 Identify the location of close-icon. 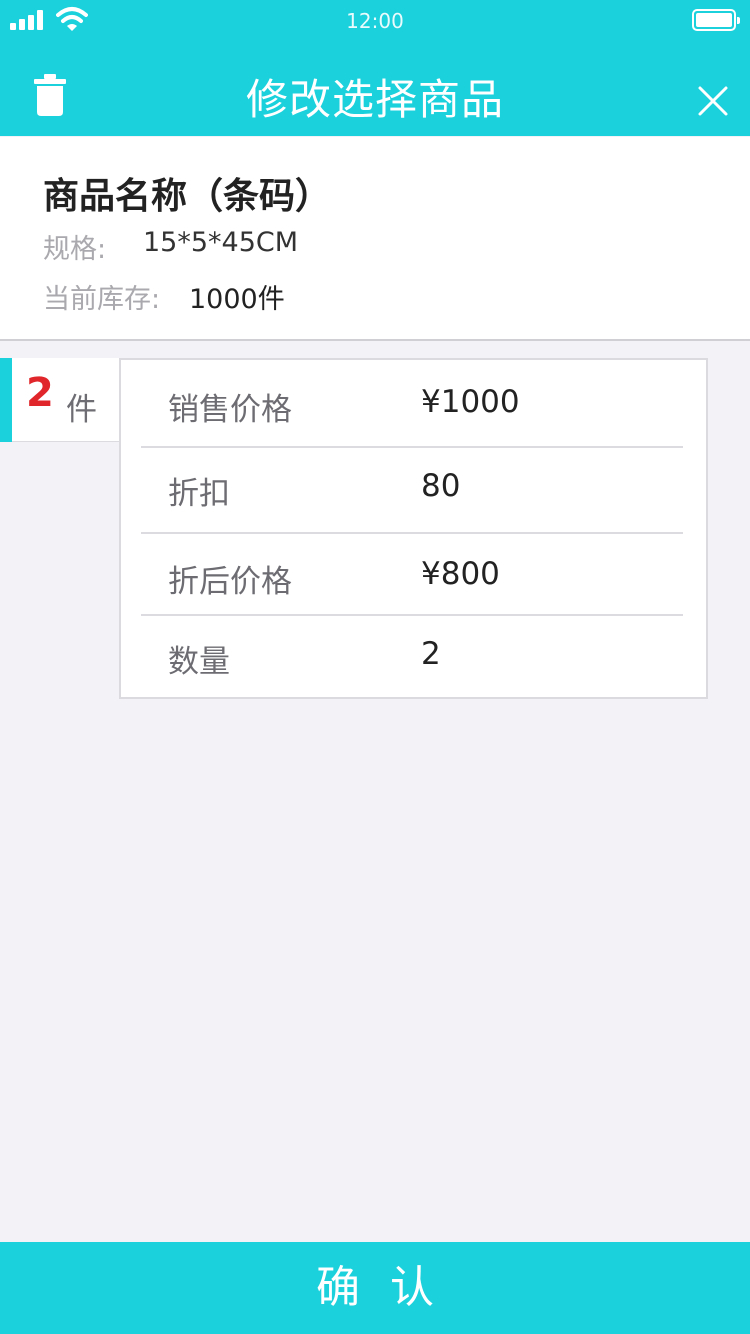
(713, 101).